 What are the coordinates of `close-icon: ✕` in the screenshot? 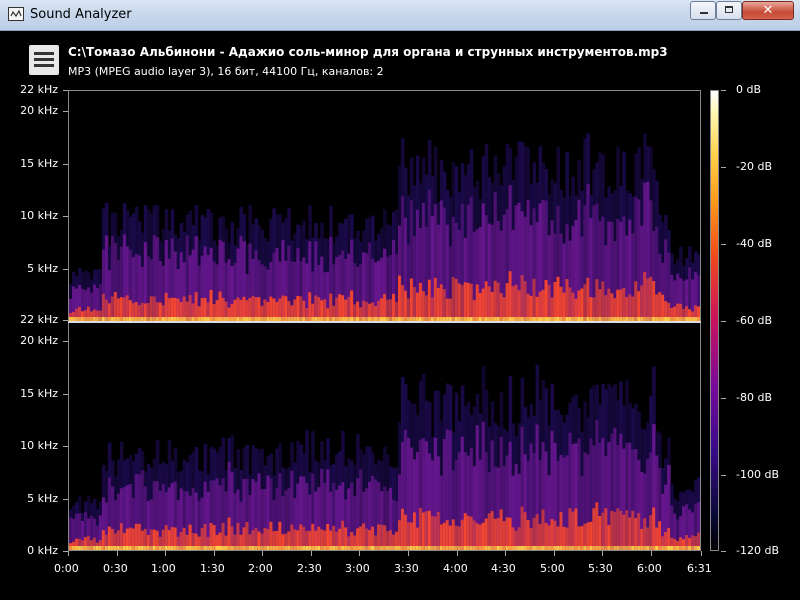 It's located at (768, 10).